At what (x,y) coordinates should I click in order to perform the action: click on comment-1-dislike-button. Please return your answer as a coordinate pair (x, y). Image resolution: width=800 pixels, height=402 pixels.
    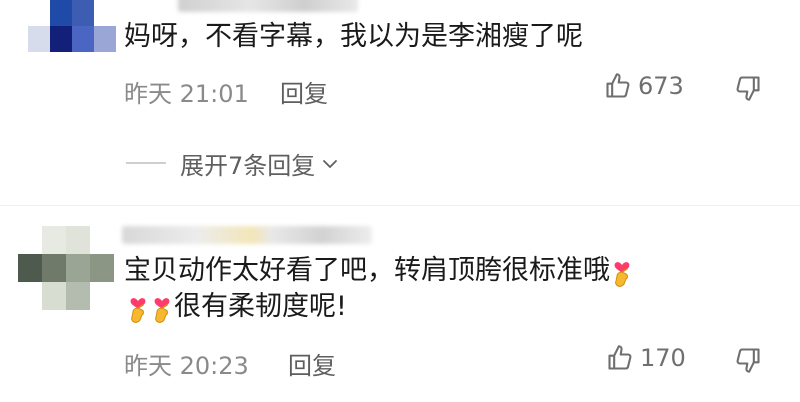
    Looking at the image, I should click on (748, 90).